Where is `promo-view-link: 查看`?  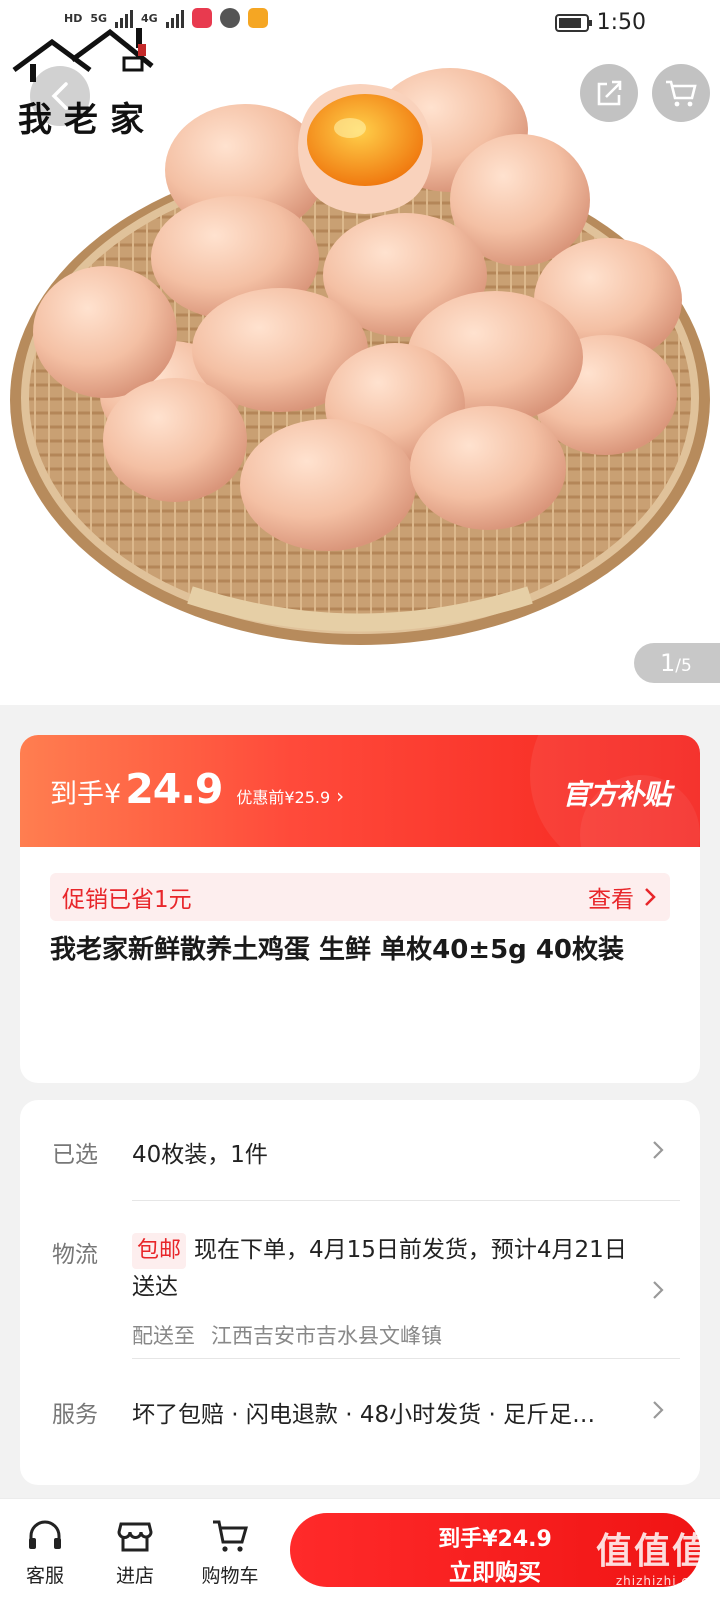
promo-view-link: 查看 is located at coordinates (611, 900).